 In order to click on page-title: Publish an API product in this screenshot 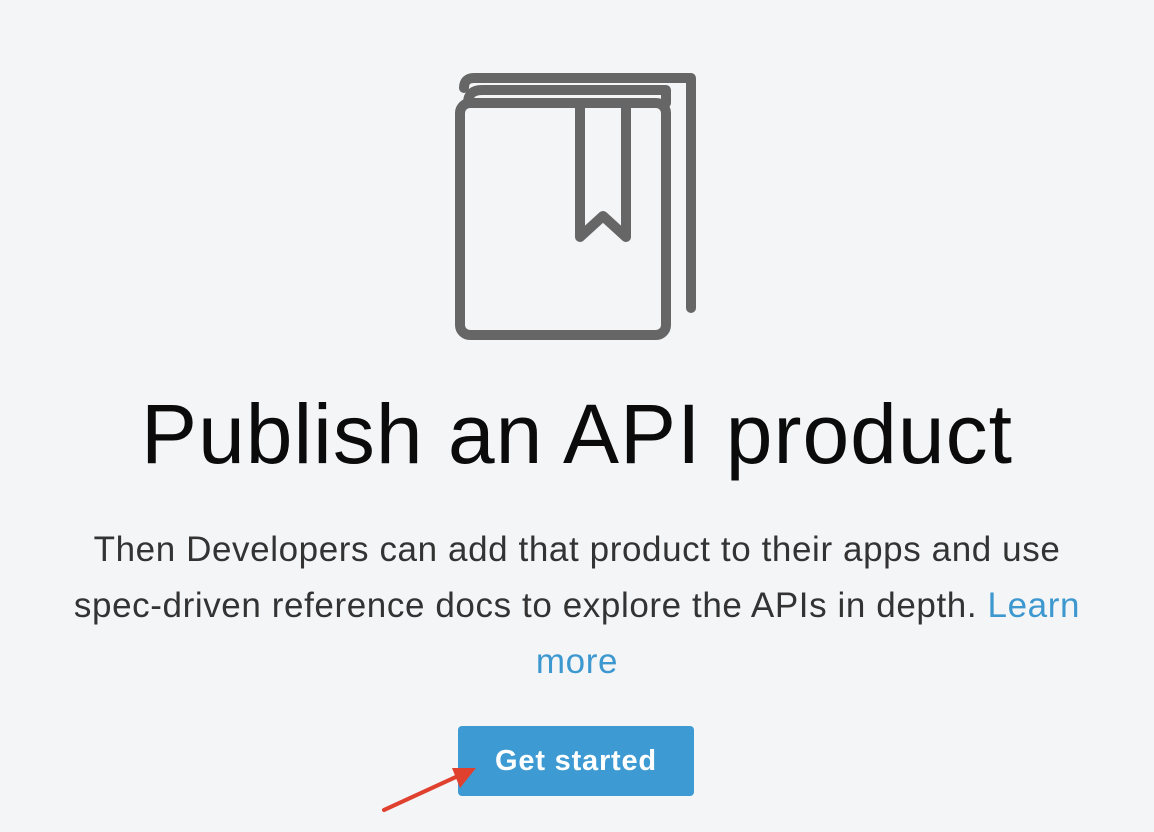, I will do `click(577, 434)`.